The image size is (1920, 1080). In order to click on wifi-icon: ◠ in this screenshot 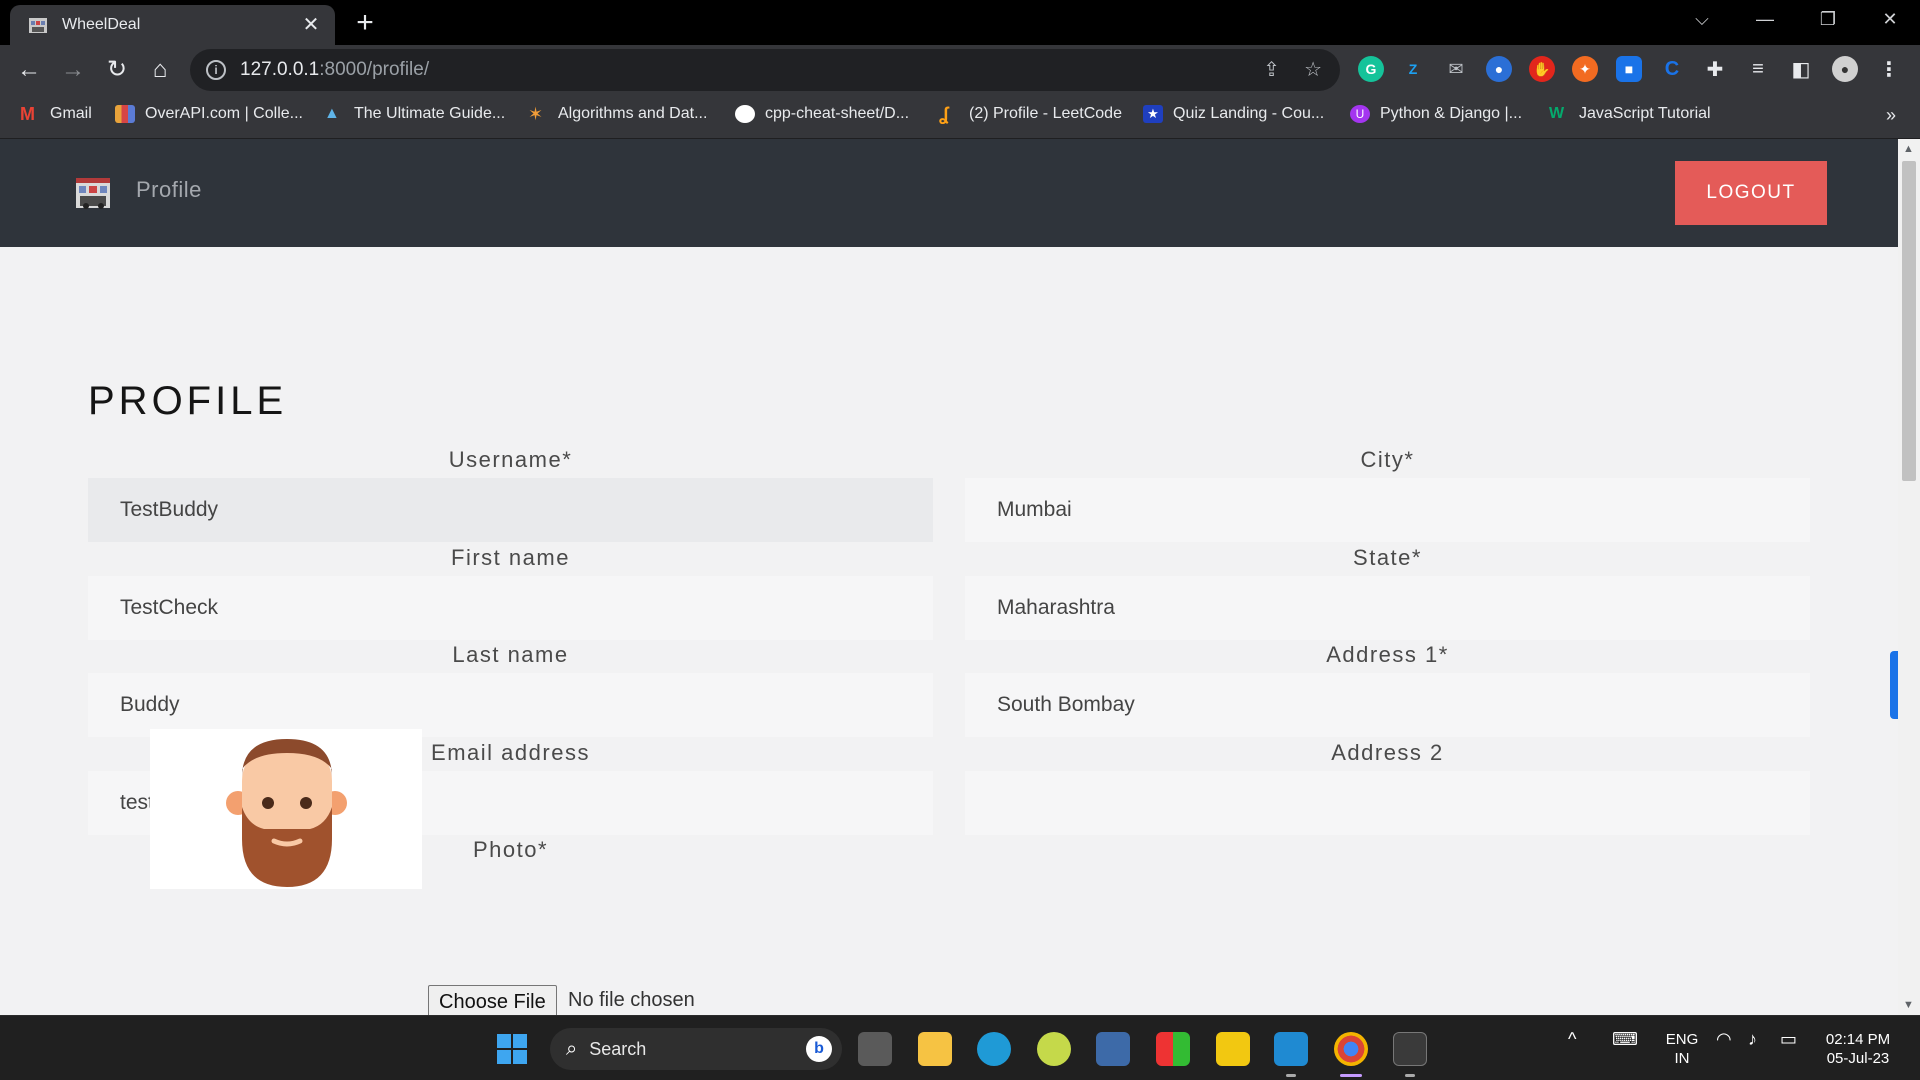, I will do `click(1724, 1039)`.